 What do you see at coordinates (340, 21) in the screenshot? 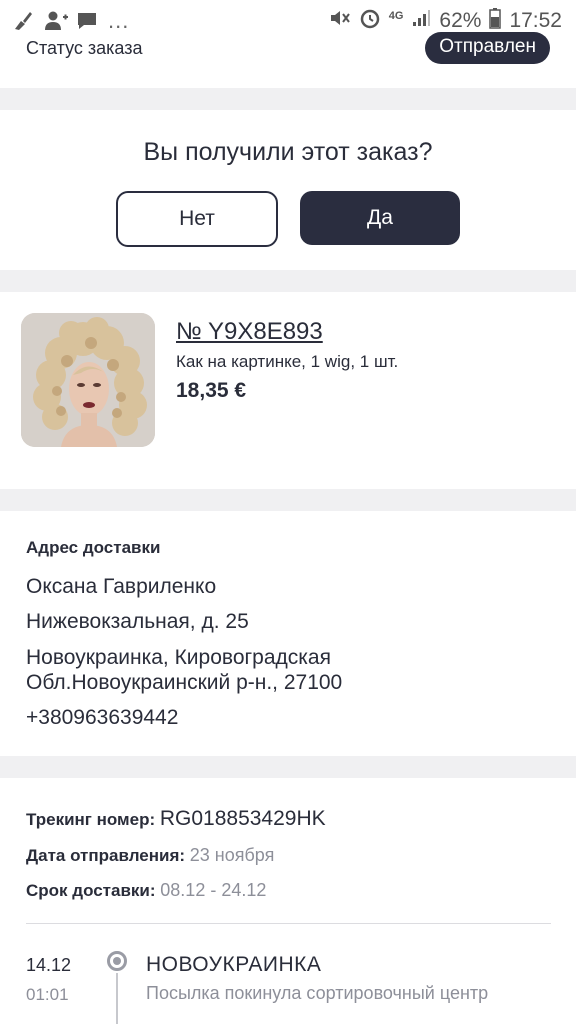
I see `mute-icon` at bounding box center [340, 21].